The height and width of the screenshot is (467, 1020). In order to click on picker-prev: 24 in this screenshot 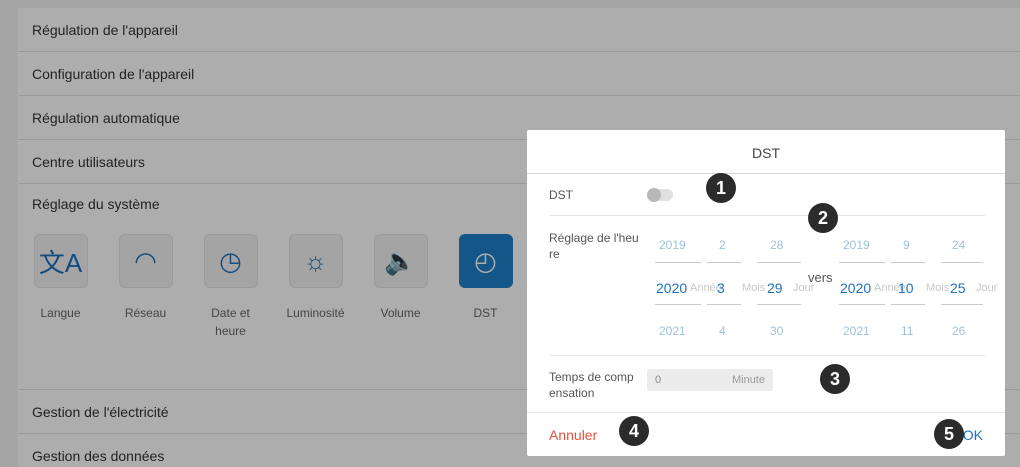, I will do `click(959, 245)`.